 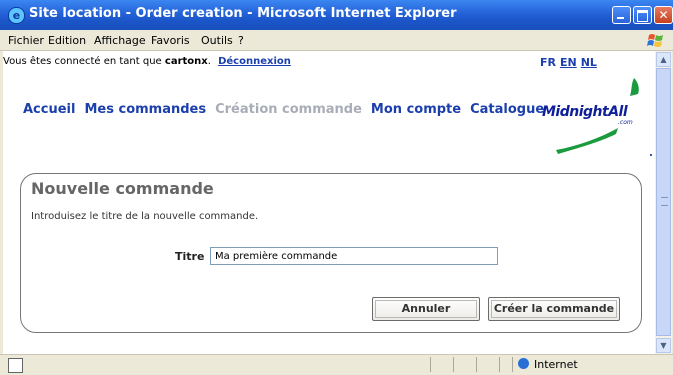 I want to click on login-prefix: Vous êtes connecté en tant que, so click(x=82, y=61).